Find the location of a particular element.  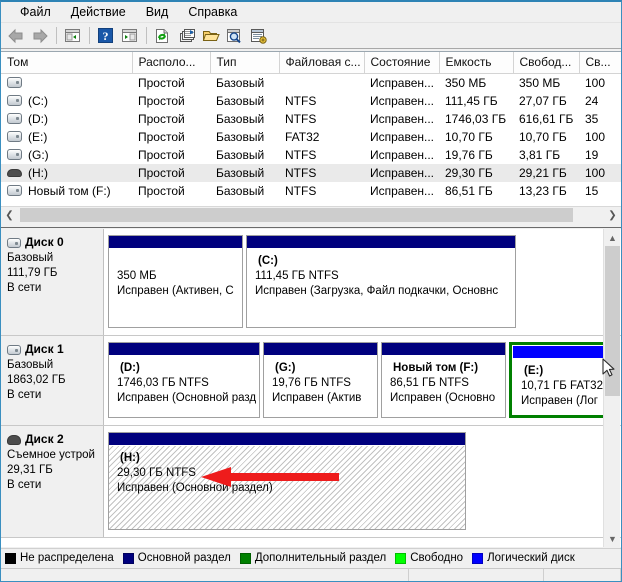

scroll-up-icon: ▲ is located at coordinates (612, 237).